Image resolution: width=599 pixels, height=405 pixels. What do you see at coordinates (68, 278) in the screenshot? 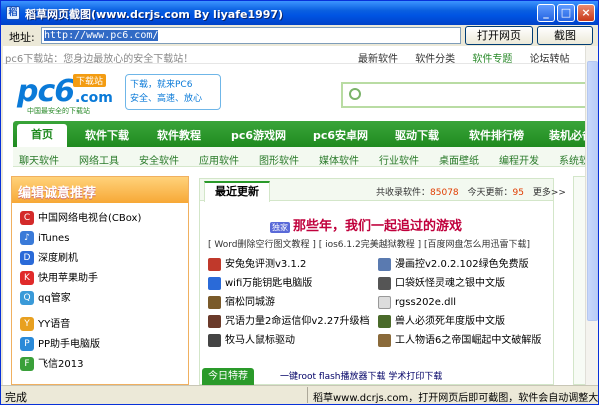
I see `recommend-item-label: 快用苹果助手` at bounding box center [68, 278].